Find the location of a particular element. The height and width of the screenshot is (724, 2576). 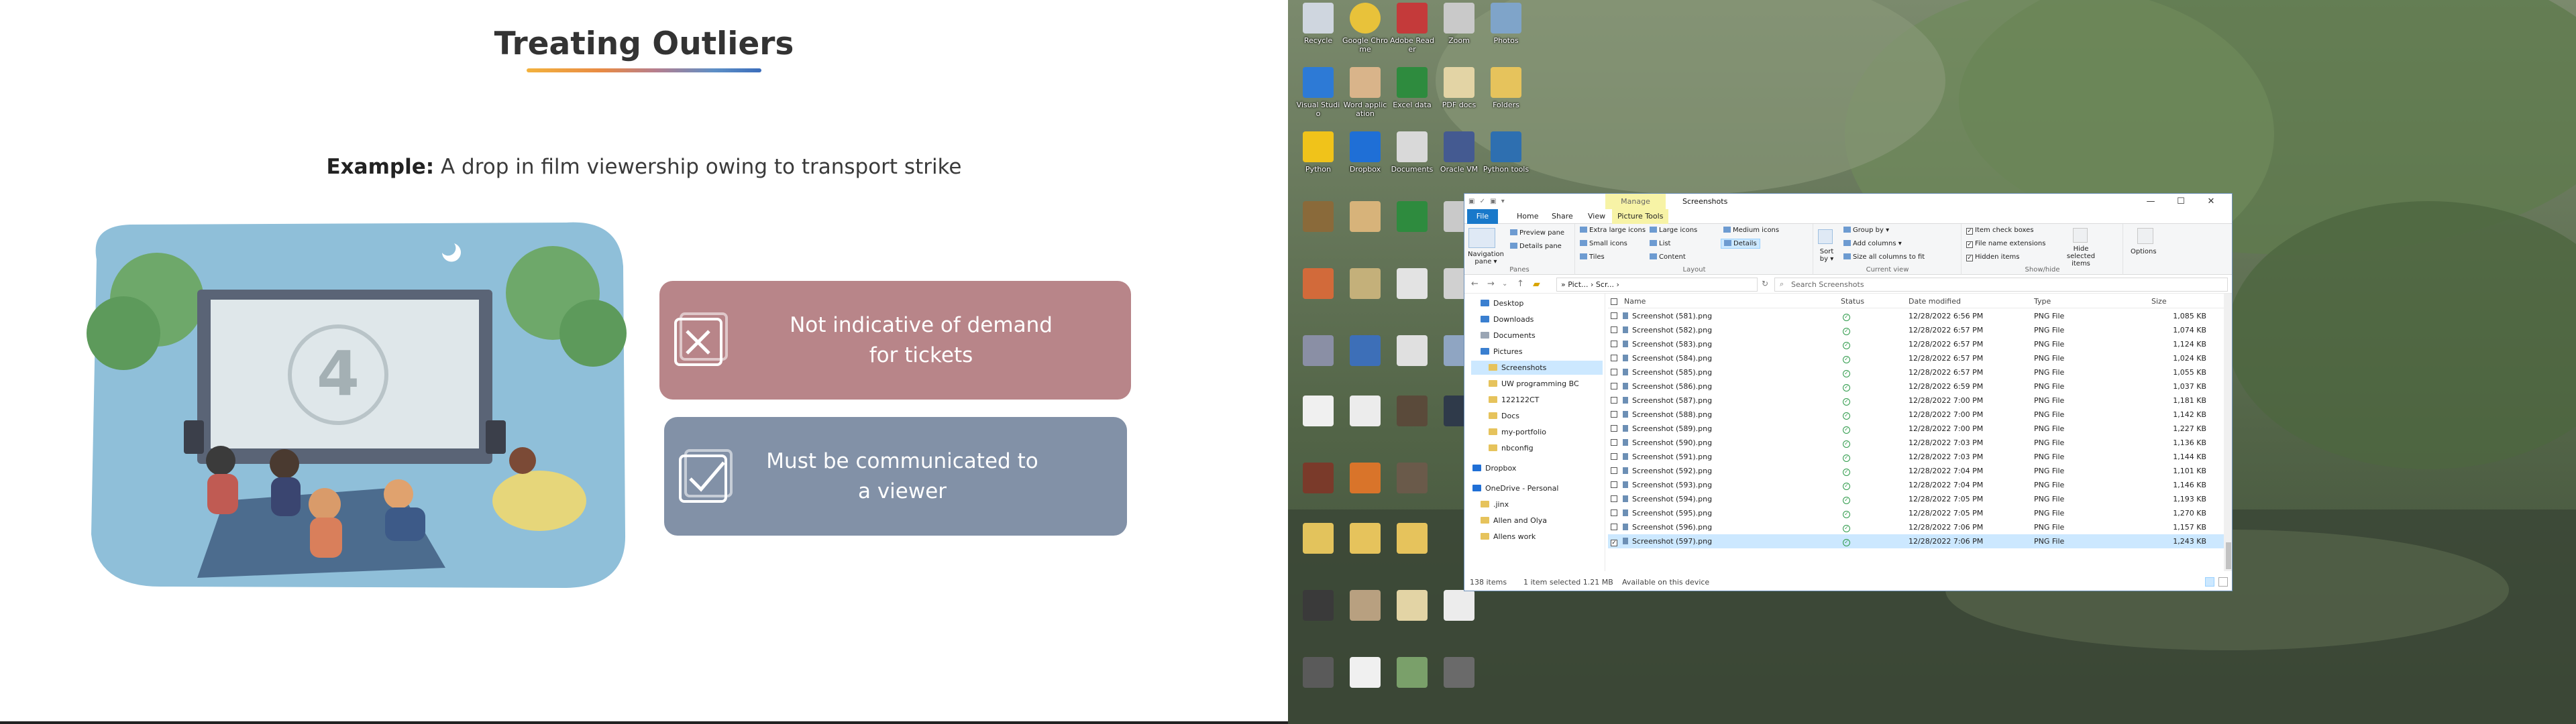

sidebar-item-uw-programming-bc: UW programming BC is located at coordinates (1534, 384).